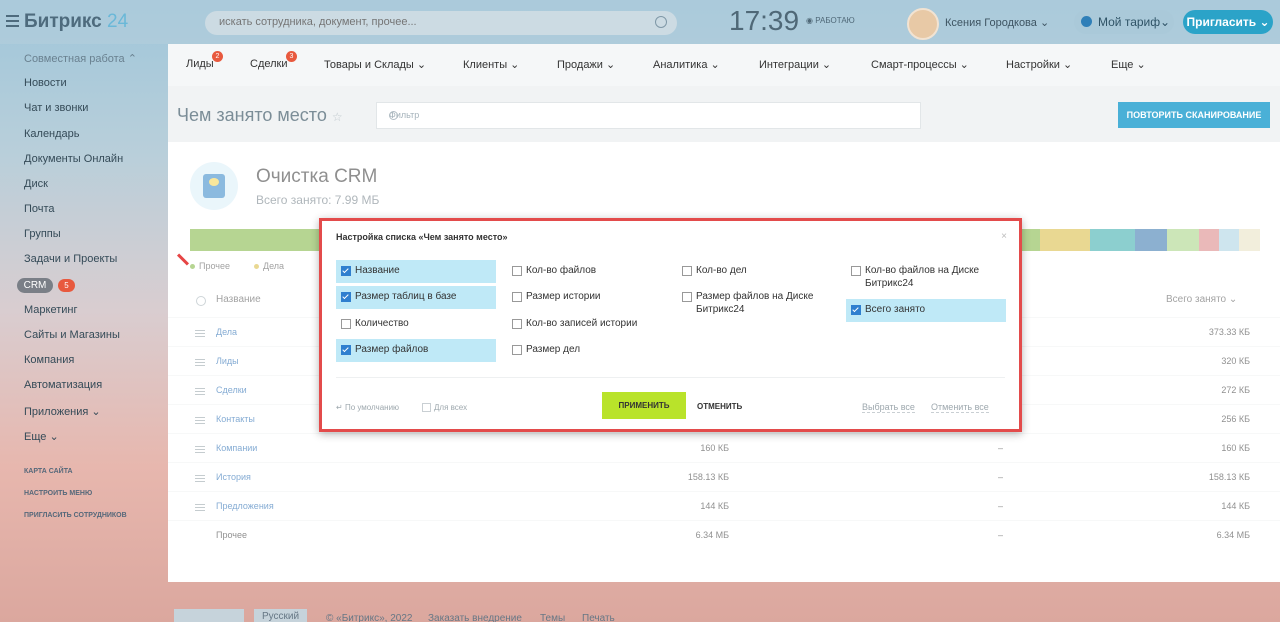 The width and height of the screenshot is (1280, 622). What do you see at coordinates (200, 64) in the screenshot?
I see `tab-leads: Лиды` at bounding box center [200, 64].